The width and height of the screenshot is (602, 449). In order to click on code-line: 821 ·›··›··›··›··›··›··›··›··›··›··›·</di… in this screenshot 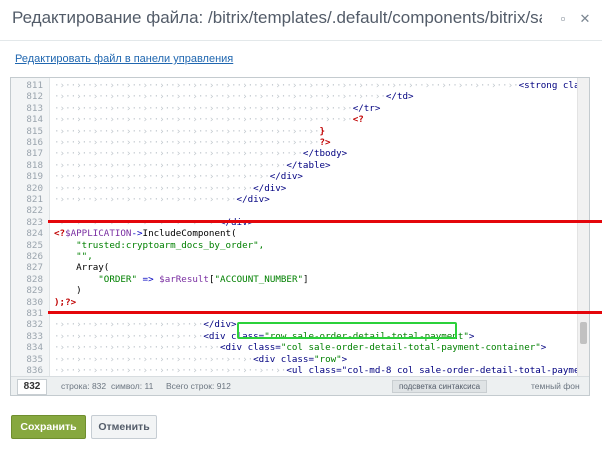, I will do `click(294, 199)`.